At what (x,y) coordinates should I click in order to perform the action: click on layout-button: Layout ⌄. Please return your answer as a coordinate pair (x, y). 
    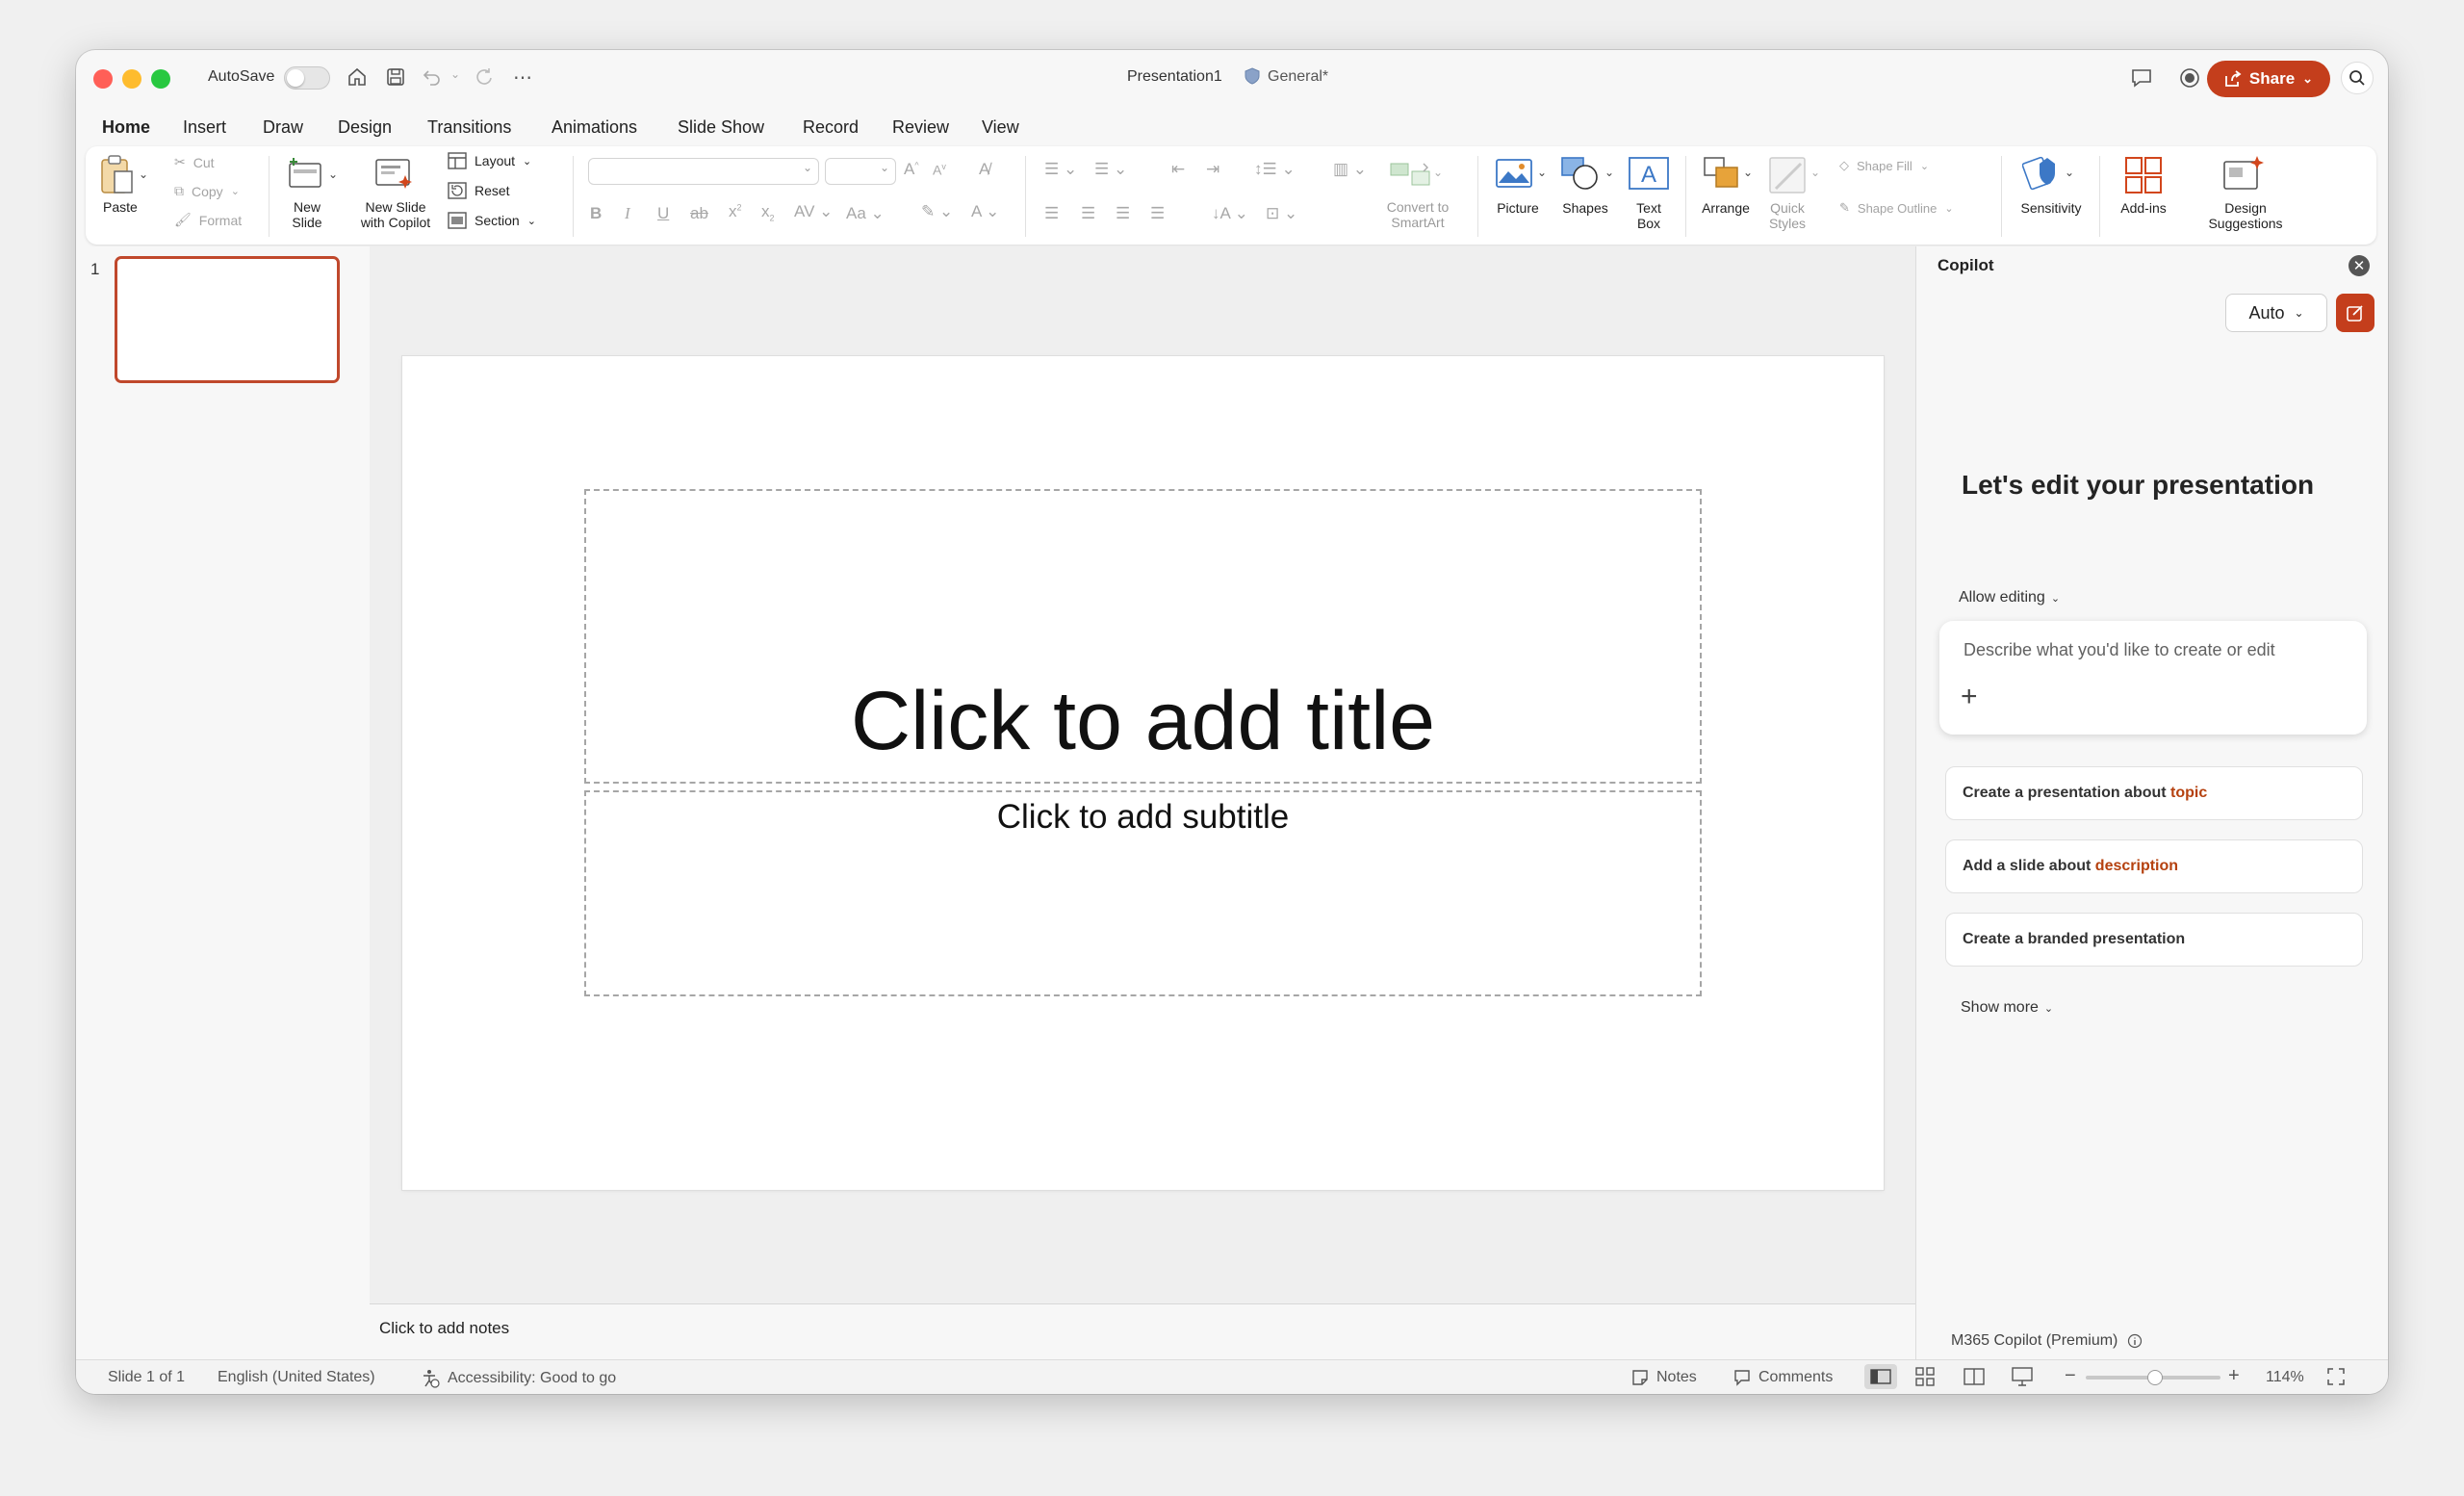
    Looking at the image, I should click on (489, 160).